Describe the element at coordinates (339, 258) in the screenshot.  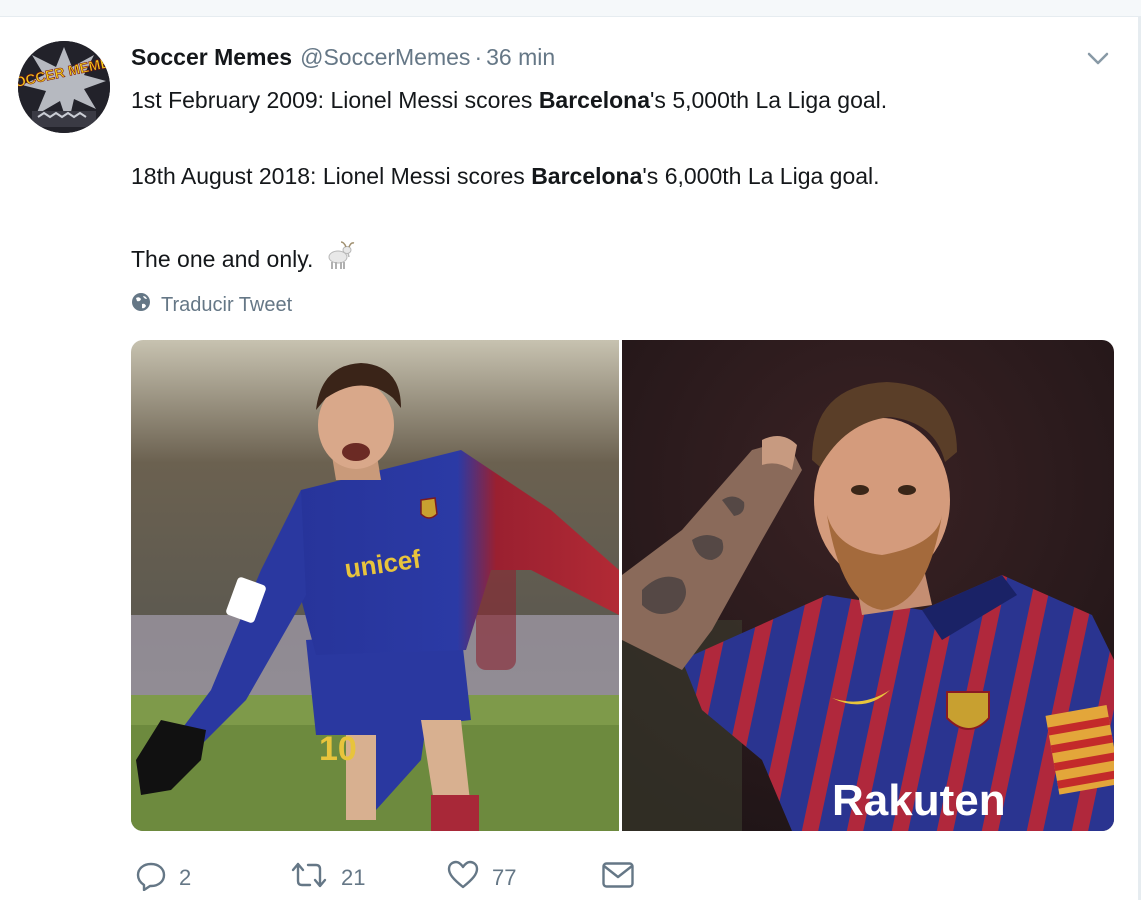
I see `goat-emoji` at that location.